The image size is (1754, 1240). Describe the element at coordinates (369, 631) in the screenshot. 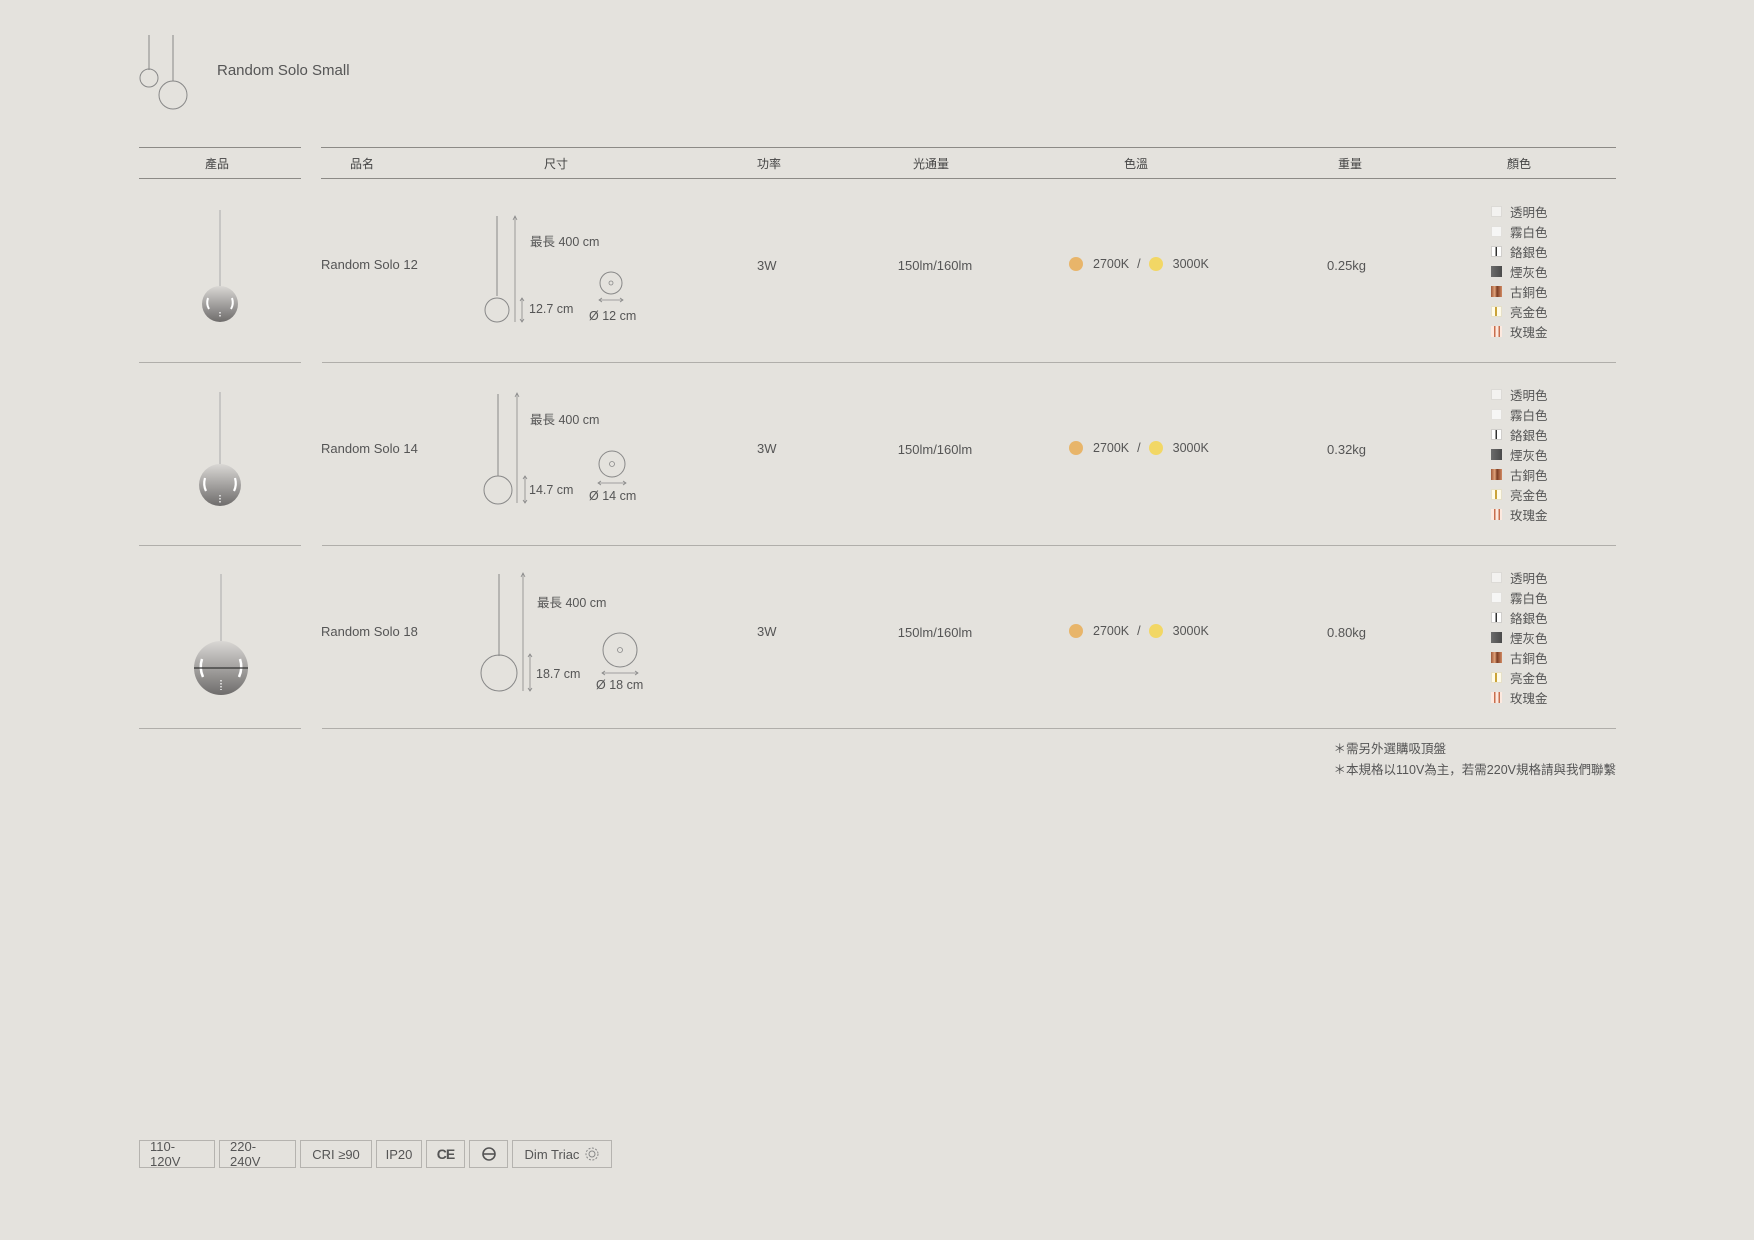

I see `product-name: Random Solo 18` at that location.